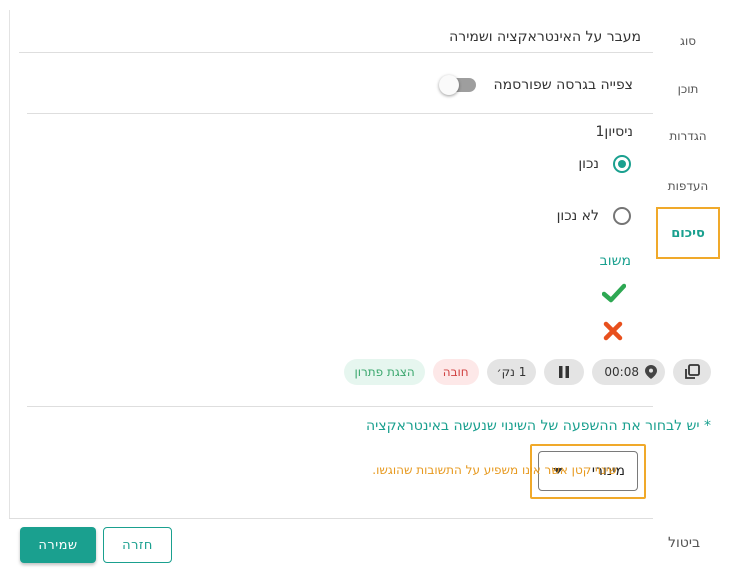  Describe the element at coordinates (511, 372) in the screenshot. I see `points-chip: 1 נק׳` at that location.